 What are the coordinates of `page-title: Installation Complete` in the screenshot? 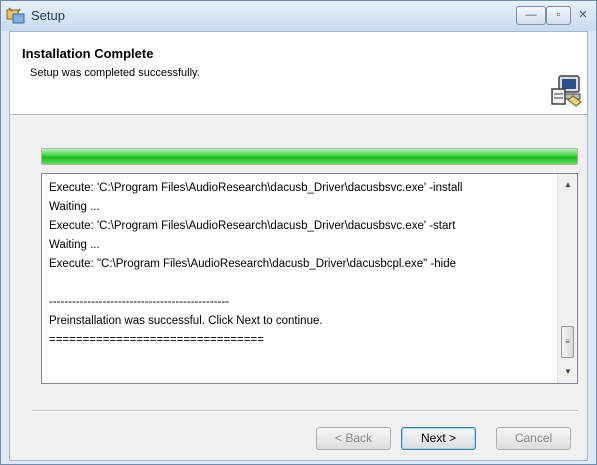 It's located at (88, 53).